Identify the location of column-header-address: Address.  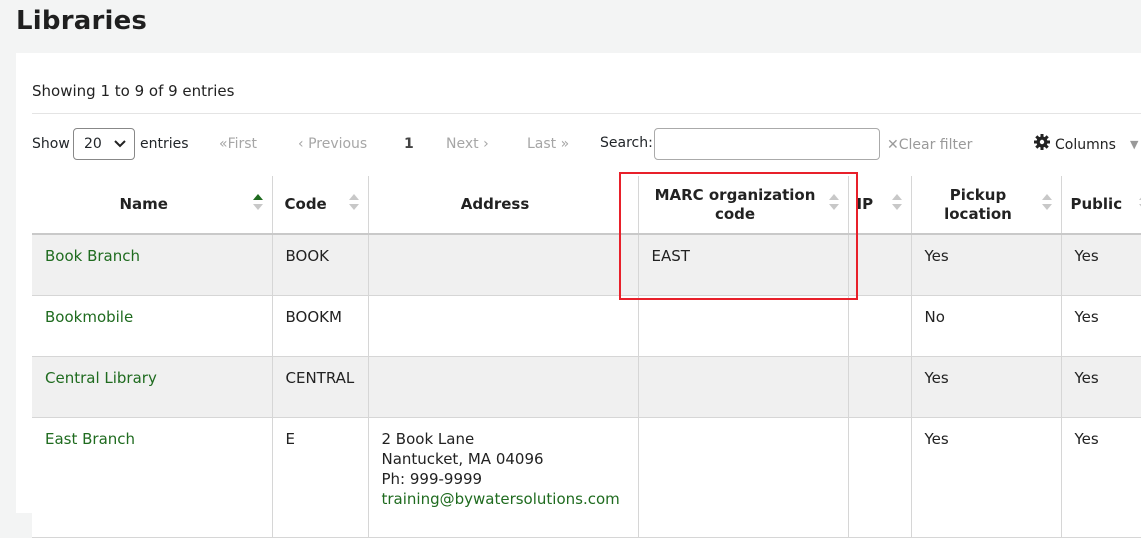
(503, 205).